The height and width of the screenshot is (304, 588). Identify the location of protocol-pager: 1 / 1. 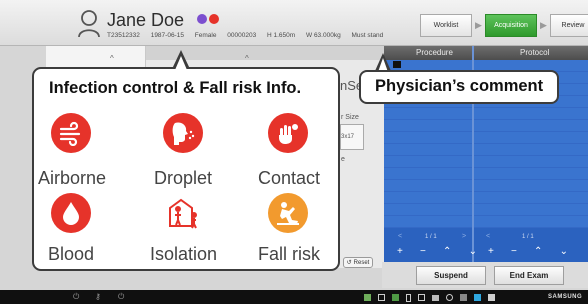
(528, 237).